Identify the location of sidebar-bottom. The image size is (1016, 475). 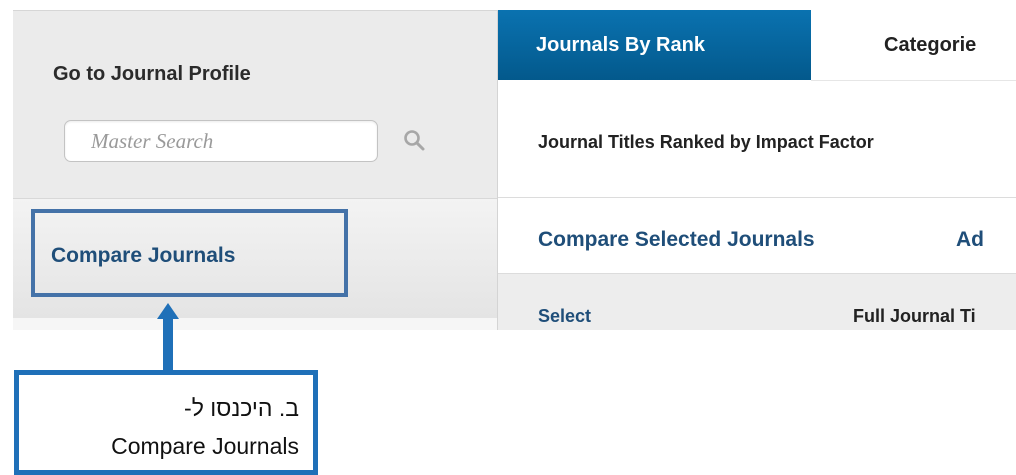
(255, 324).